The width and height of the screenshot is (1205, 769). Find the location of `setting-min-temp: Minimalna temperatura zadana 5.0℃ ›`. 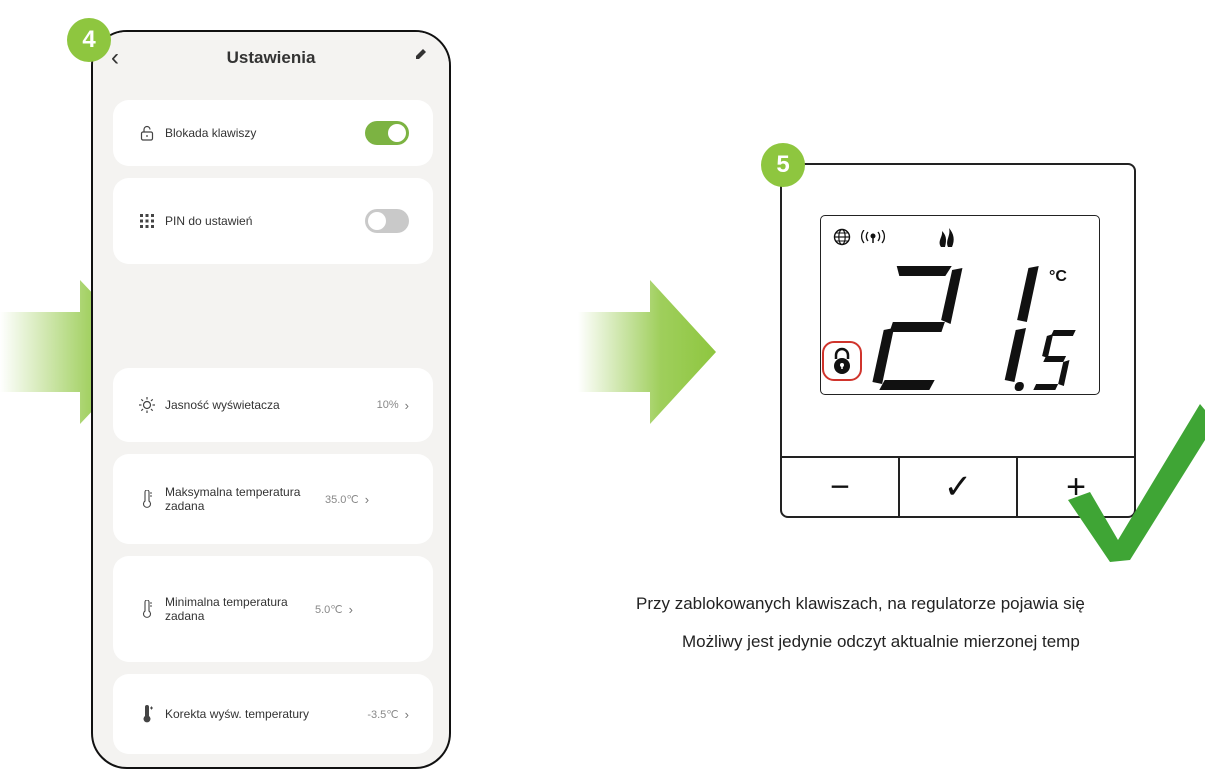

setting-min-temp: Minimalna temperatura zadana 5.0℃ › is located at coordinates (273, 609).